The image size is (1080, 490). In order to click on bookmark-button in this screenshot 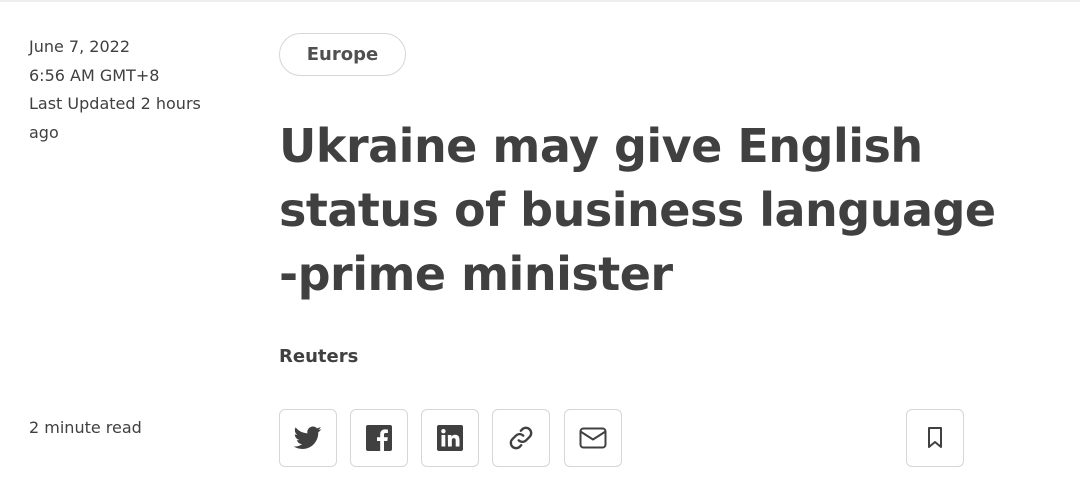, I will do `click(935, 438)`.